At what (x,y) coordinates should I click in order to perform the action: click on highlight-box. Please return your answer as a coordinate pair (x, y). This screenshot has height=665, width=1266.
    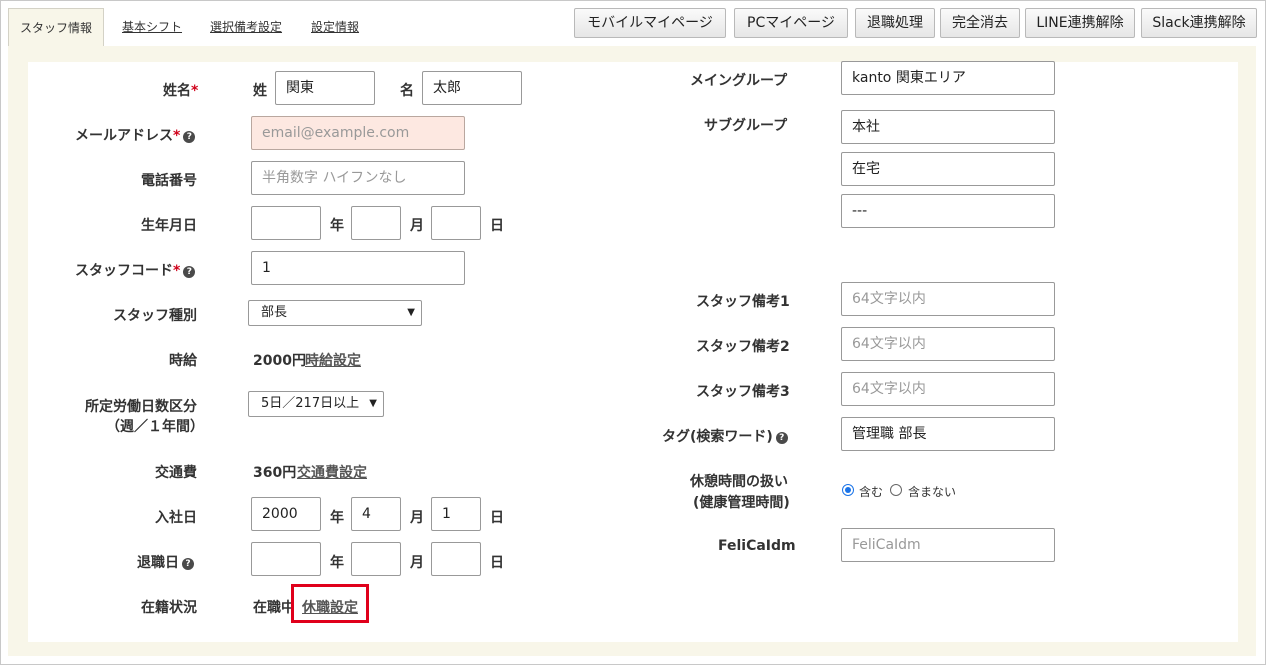
    Looking at the image, I should click on (330, 603).